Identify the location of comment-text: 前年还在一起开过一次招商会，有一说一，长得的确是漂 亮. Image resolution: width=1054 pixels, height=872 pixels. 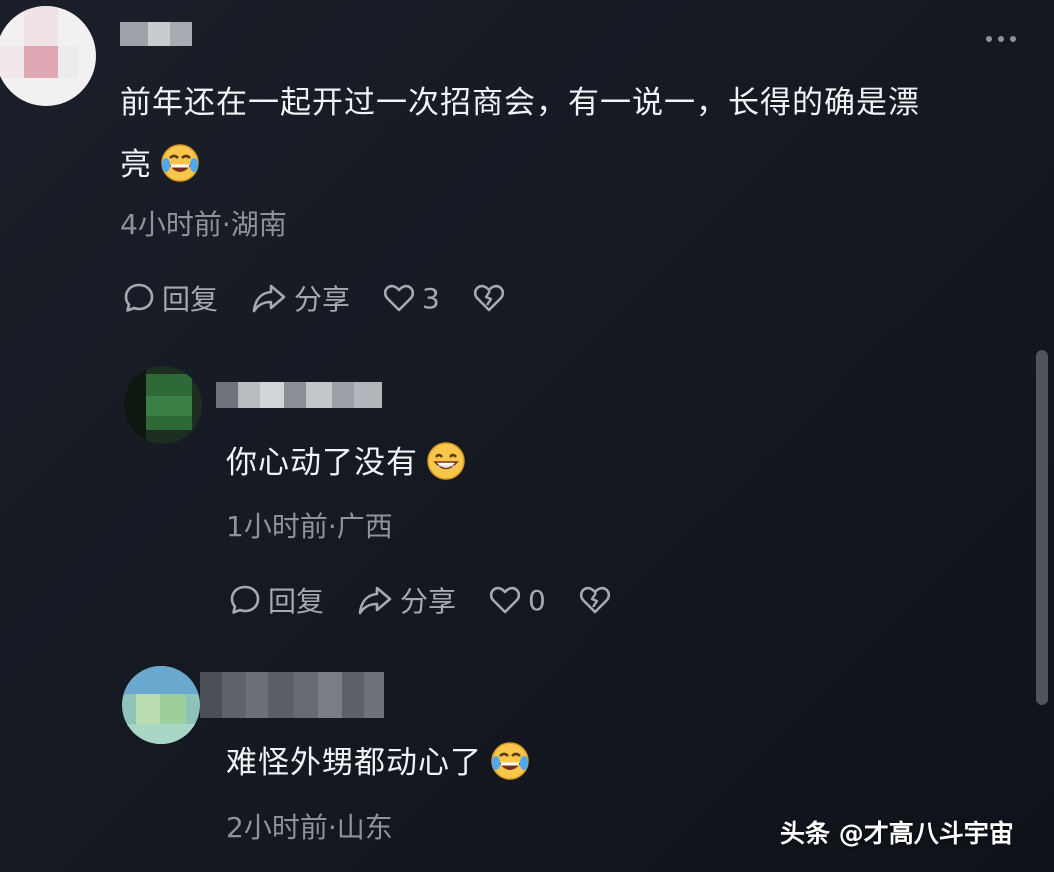
(520, 134).